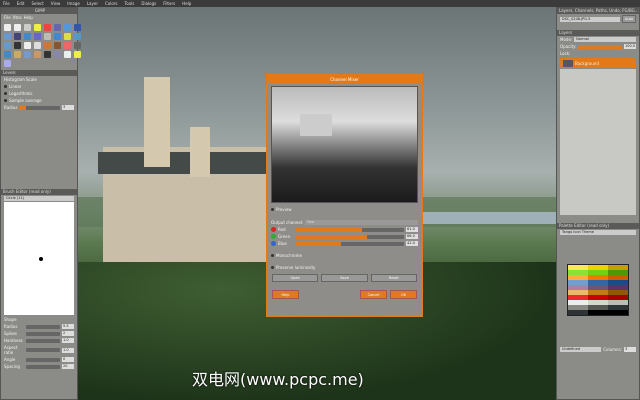  I want to click on tool-grid, so click(41, 45).